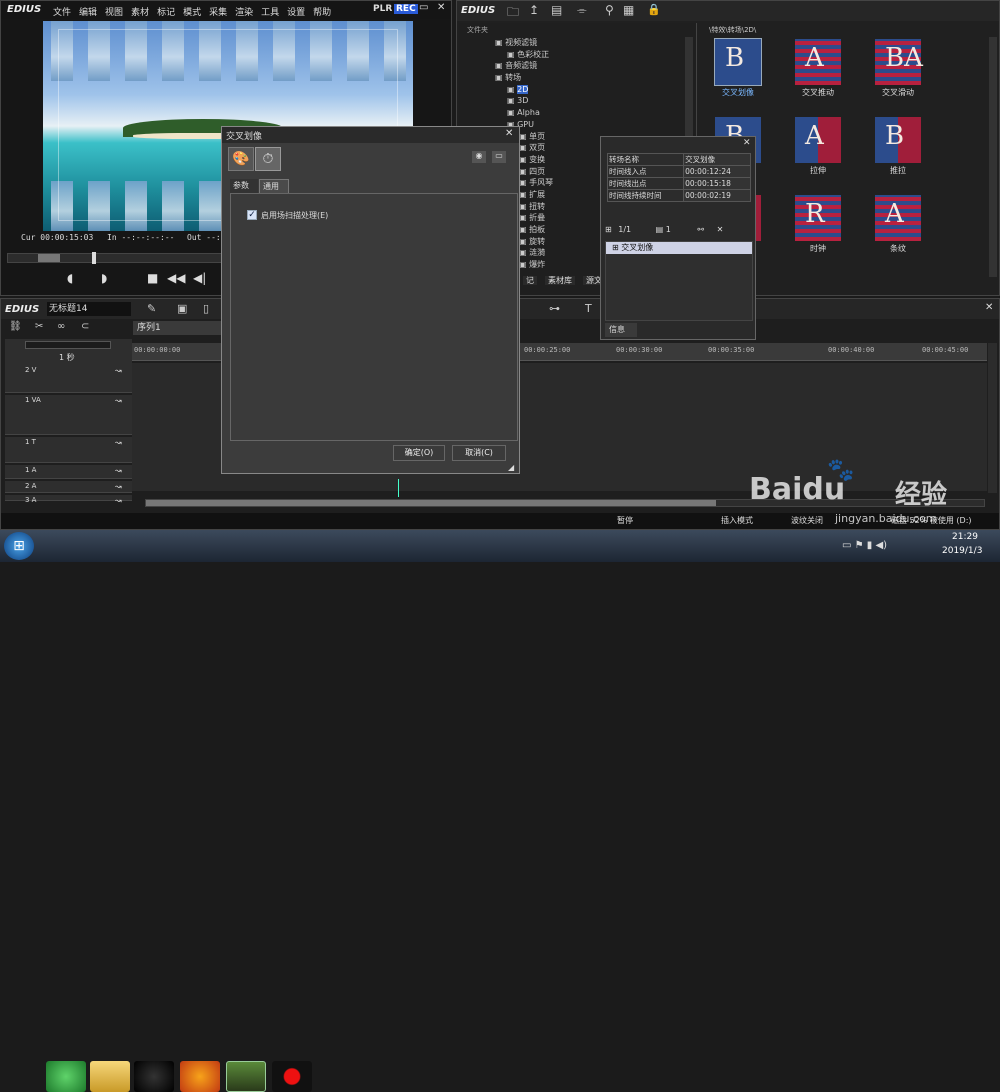  Describe the element at coordinates (68, 379) in the screenshot. I see `track-header: 2 V ↝` at that location.